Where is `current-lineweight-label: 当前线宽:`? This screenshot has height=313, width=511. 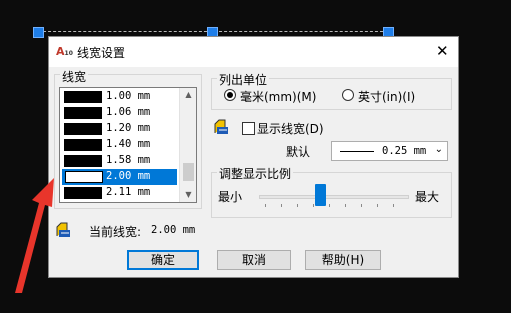 current-lineweight-label: 当前线宽: is located at coordinates (115, 232).